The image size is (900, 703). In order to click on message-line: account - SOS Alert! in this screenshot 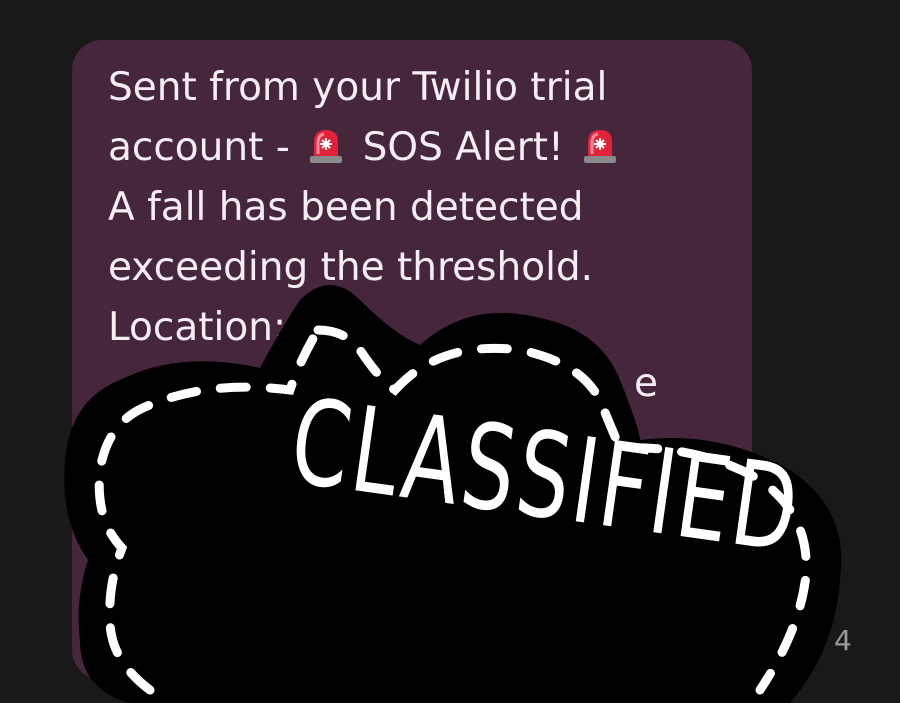, I will do `click(418, 148)`.